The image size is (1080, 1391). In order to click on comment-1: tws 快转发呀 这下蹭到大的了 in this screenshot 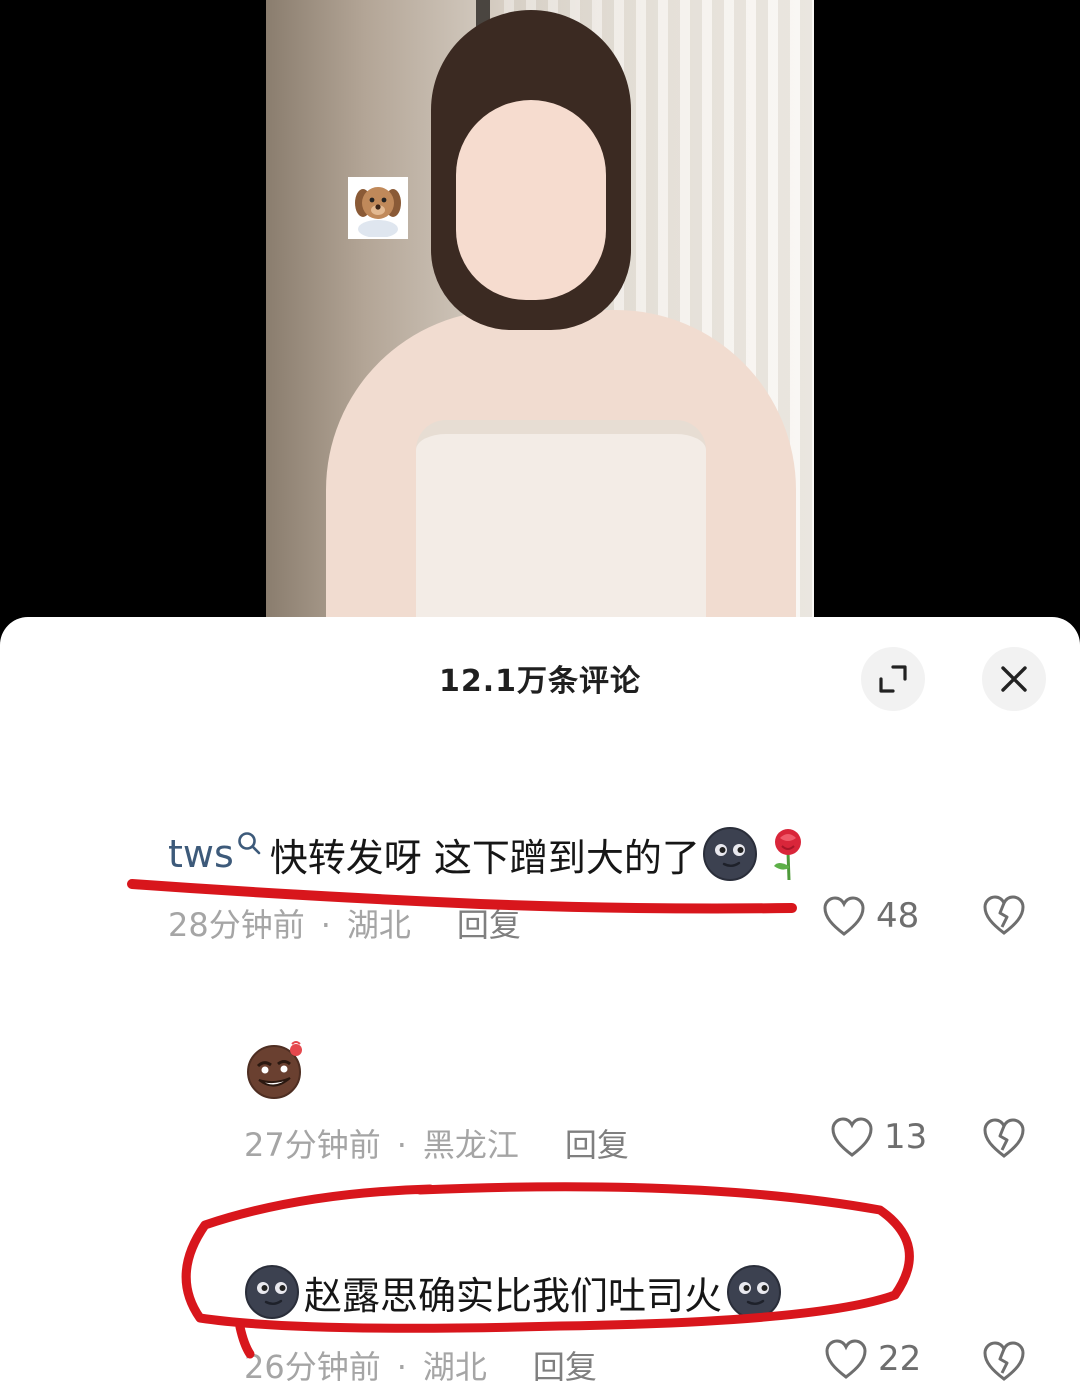, I will do `click(490, 854)`.